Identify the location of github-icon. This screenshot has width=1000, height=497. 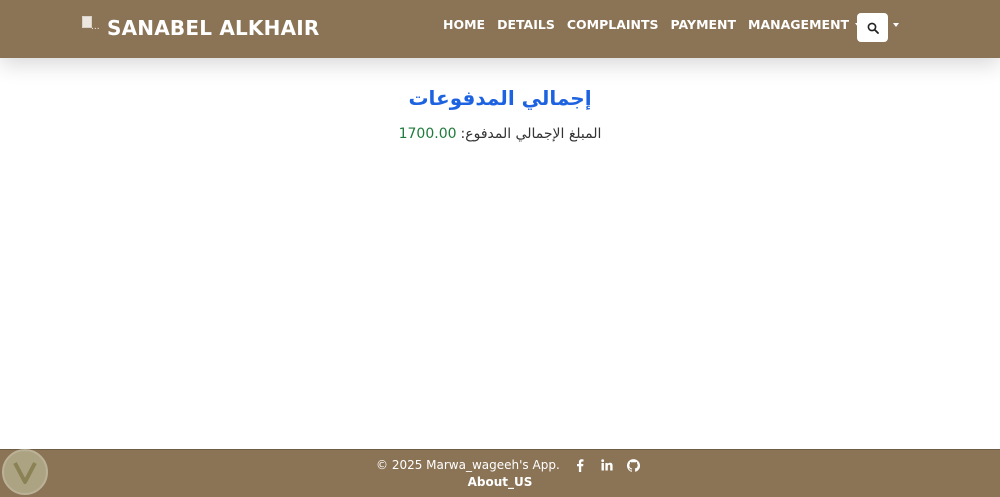
(634, 465).